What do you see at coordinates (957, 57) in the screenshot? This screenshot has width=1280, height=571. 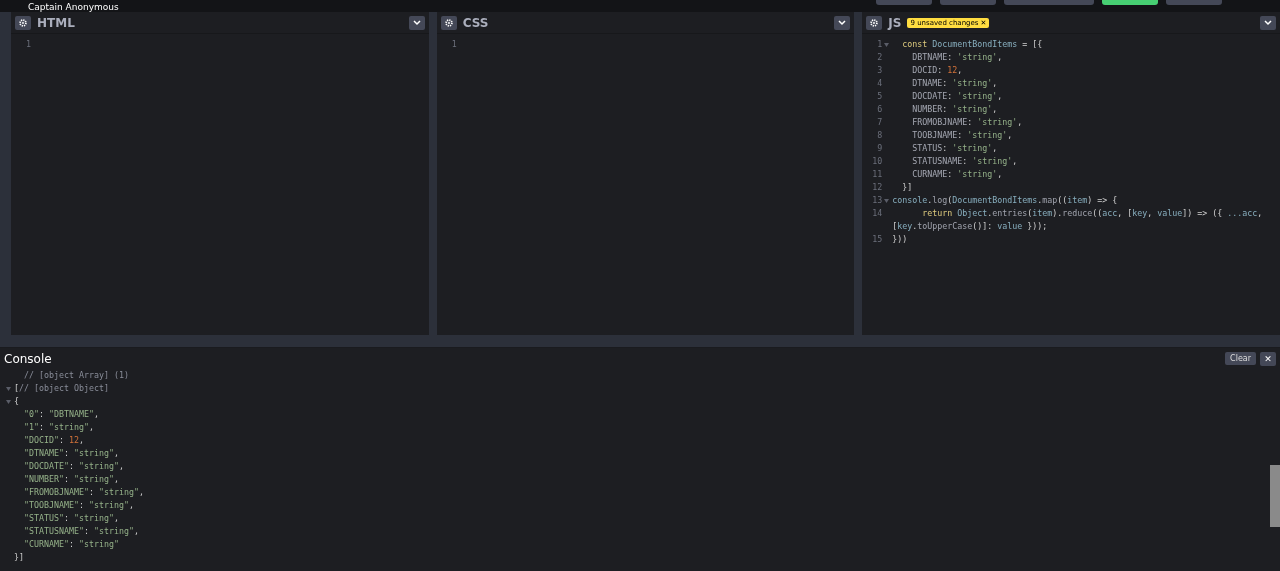 I see `code-line: DBTNAME: 'string',` at bounding box center [957, 57].